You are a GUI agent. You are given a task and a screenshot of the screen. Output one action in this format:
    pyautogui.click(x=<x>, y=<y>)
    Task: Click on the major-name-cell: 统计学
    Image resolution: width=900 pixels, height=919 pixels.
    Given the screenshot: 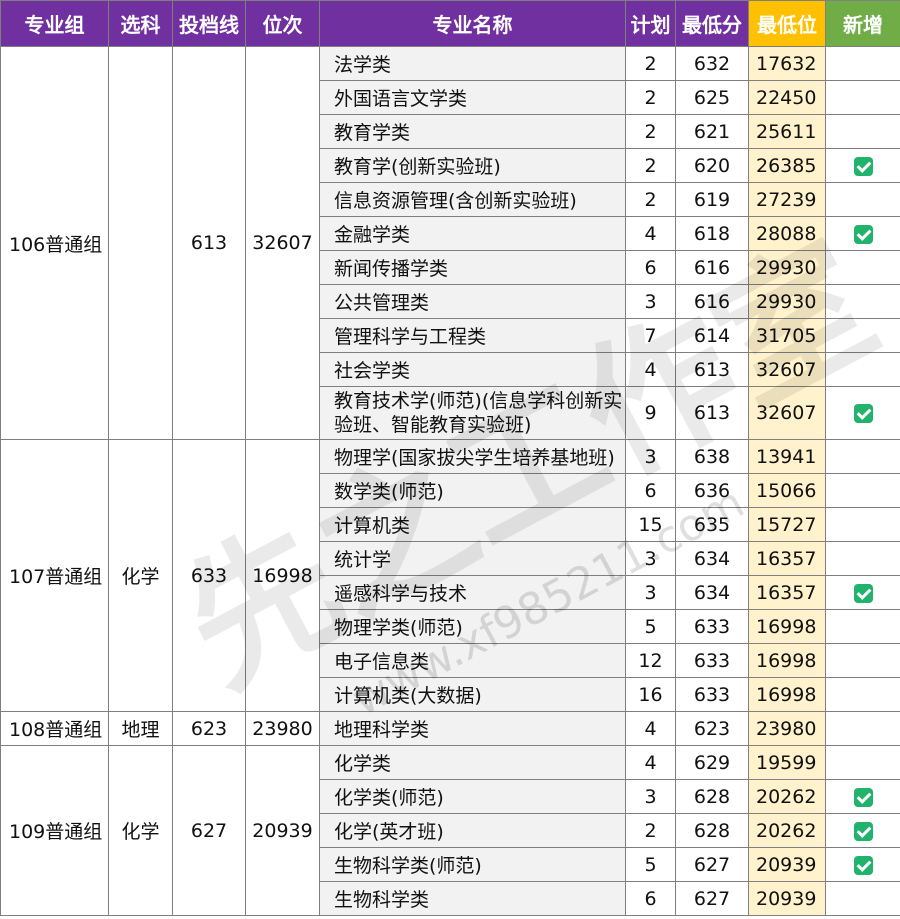 What is the action you would take?
    pyautogui.click(x=472, y=558)
    